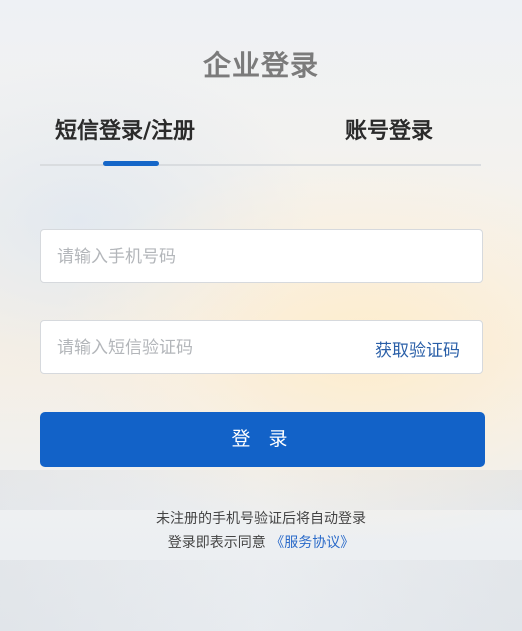 Image resolution: width=522 pixels, height=631 pixels. I want to click on page-title: 企业登录, so click(260, 65).